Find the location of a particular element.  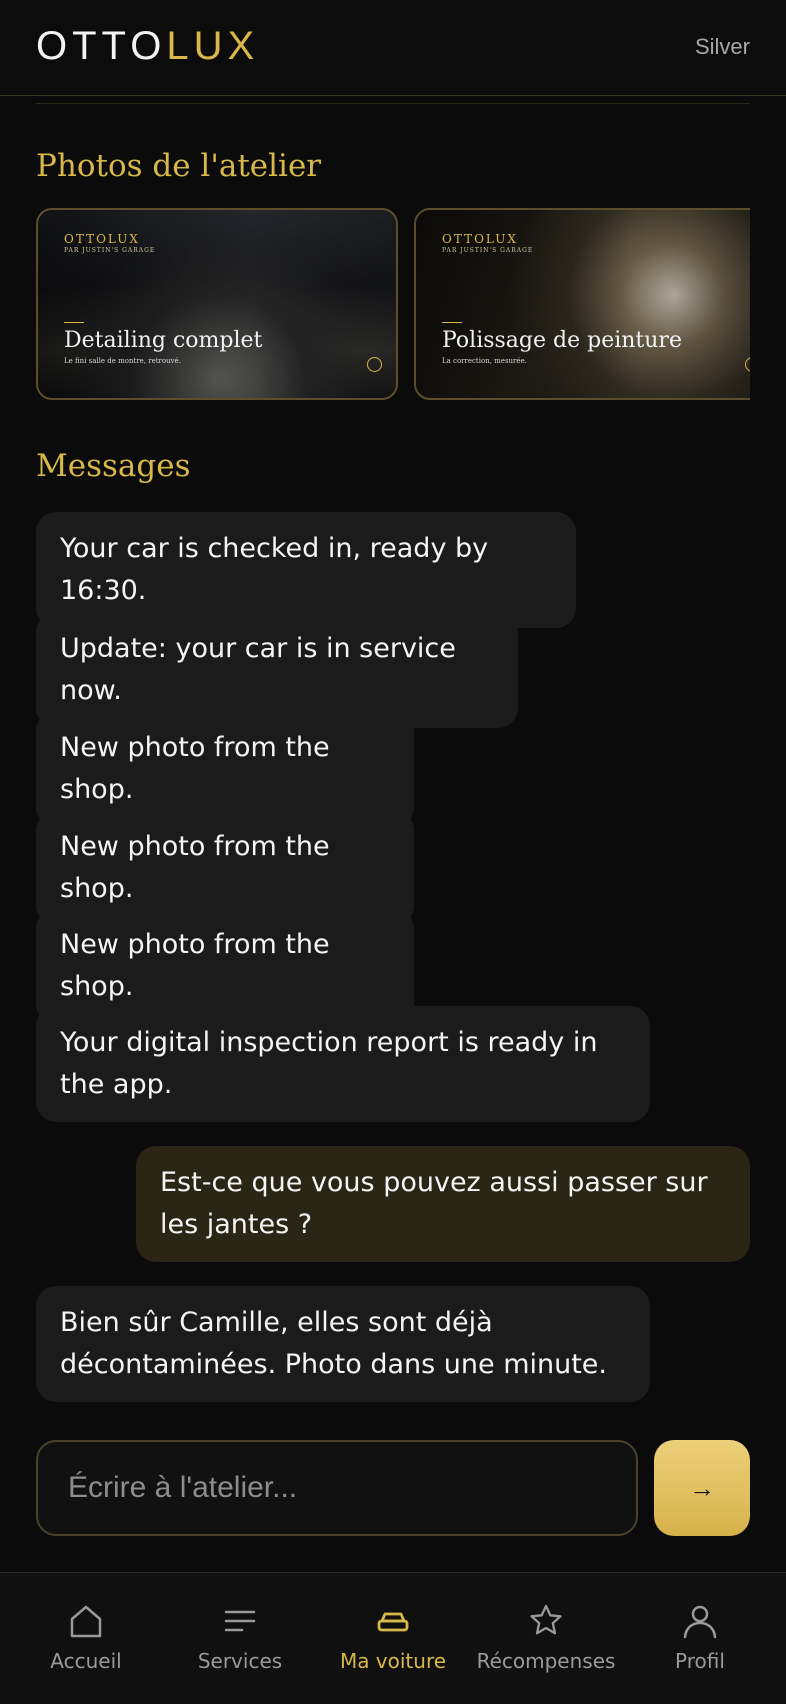

user-icon is located at coordinates (700, 1622).